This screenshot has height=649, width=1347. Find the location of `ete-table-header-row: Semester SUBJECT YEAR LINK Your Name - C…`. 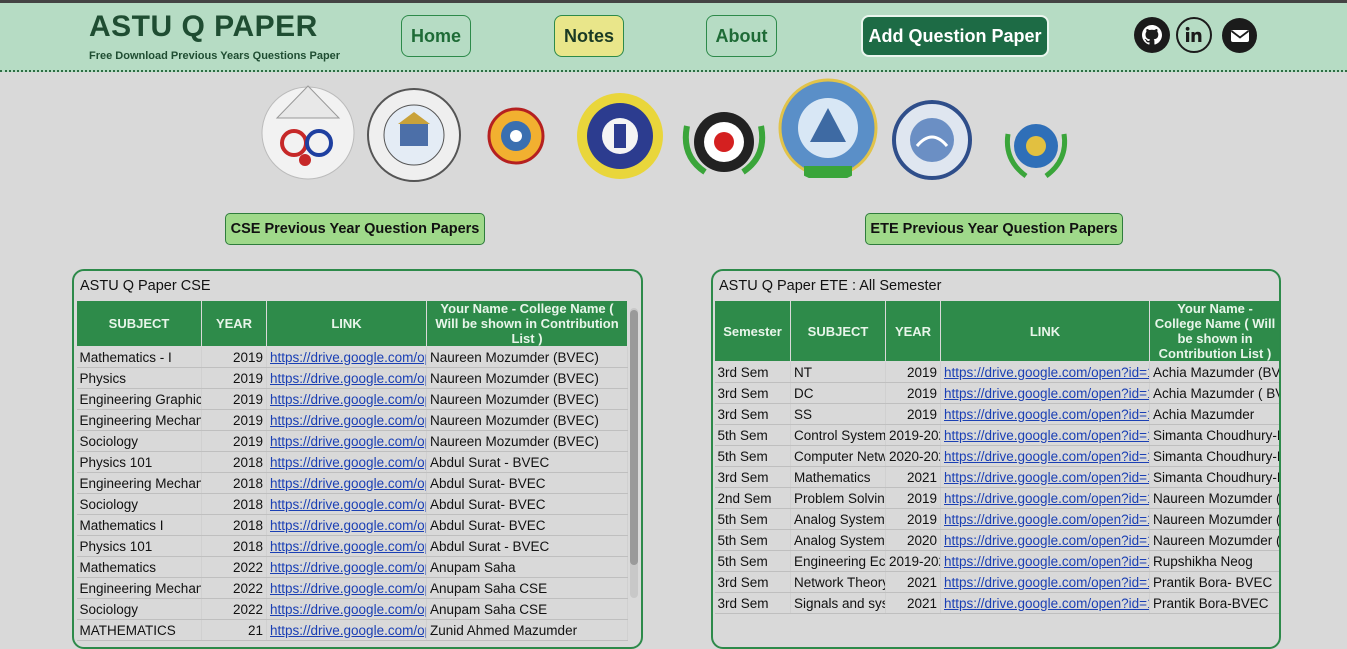

ete-table-header-row: Semester SUBJECT YEAR LINK Your Name - C… is located at coordinates (996, 331).